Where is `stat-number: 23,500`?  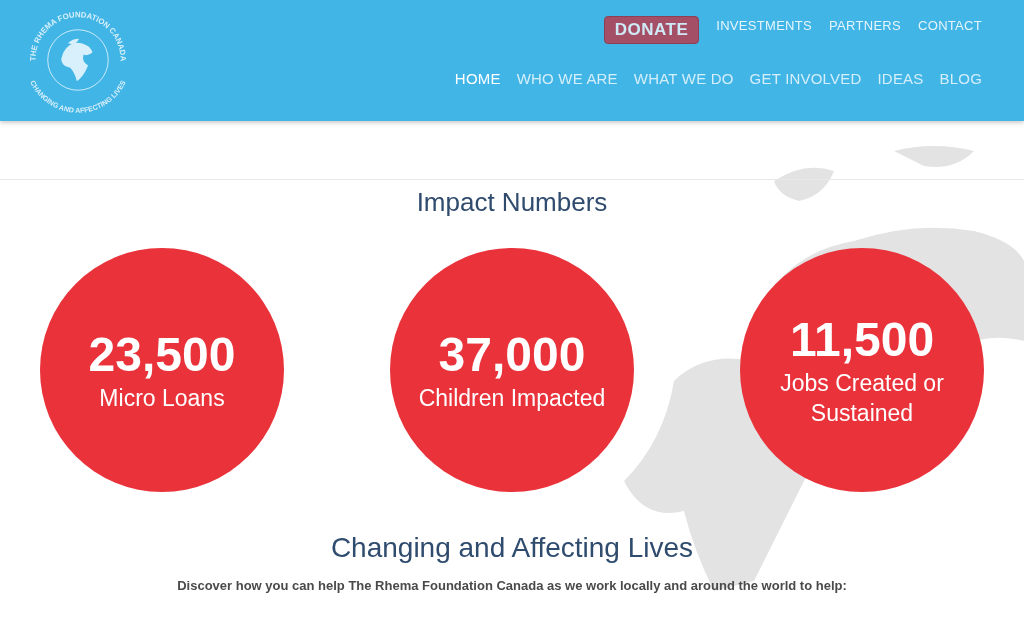
stat-number: 23,500 is located at coordinates (162, 355).